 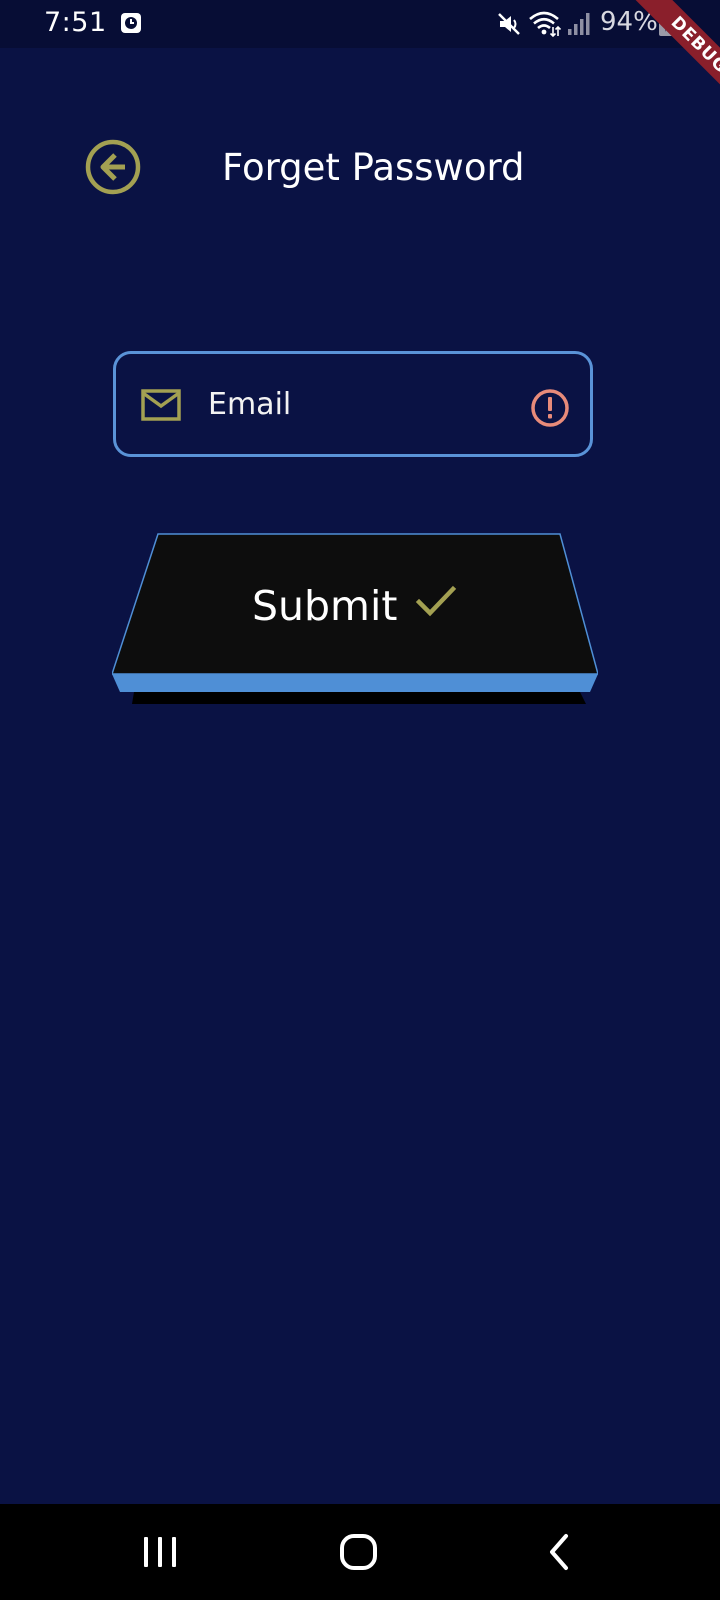 I want to click on home-icon, so click(x=358, y=1552).